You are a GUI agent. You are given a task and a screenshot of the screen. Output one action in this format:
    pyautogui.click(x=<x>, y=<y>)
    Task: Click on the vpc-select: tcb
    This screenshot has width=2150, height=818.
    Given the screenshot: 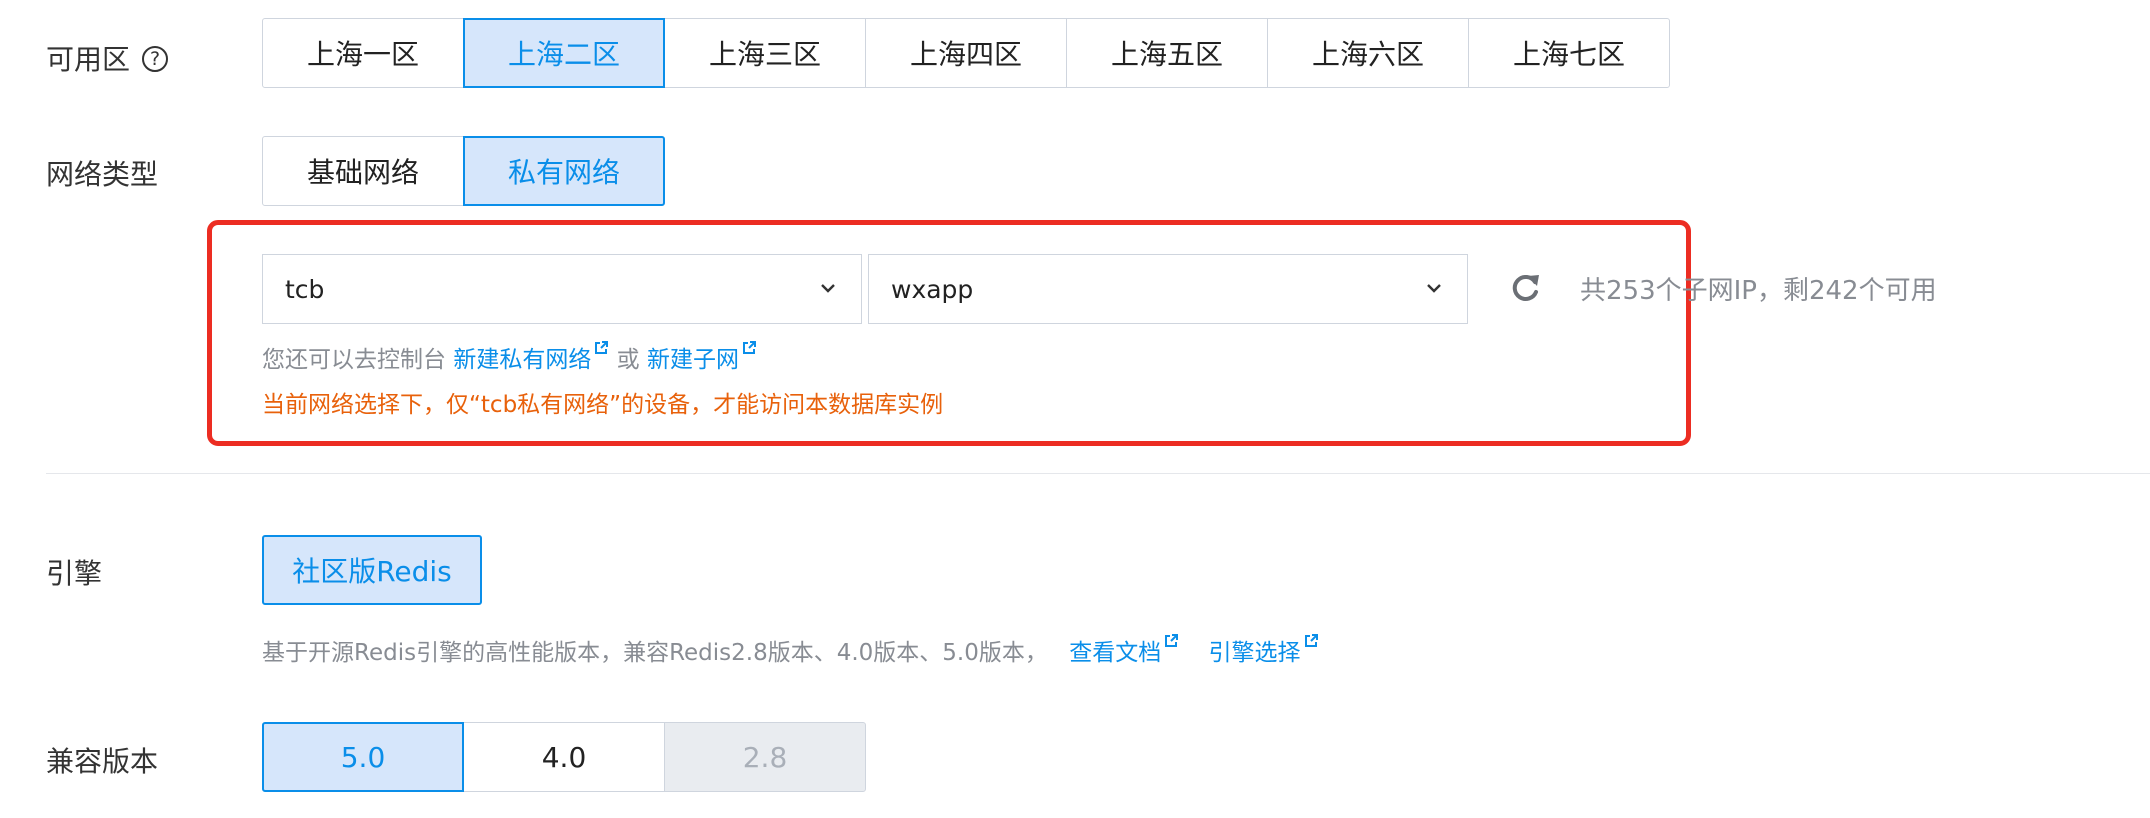 What is the action you would take?
    pyautogui.click(x=562, y=289)
    